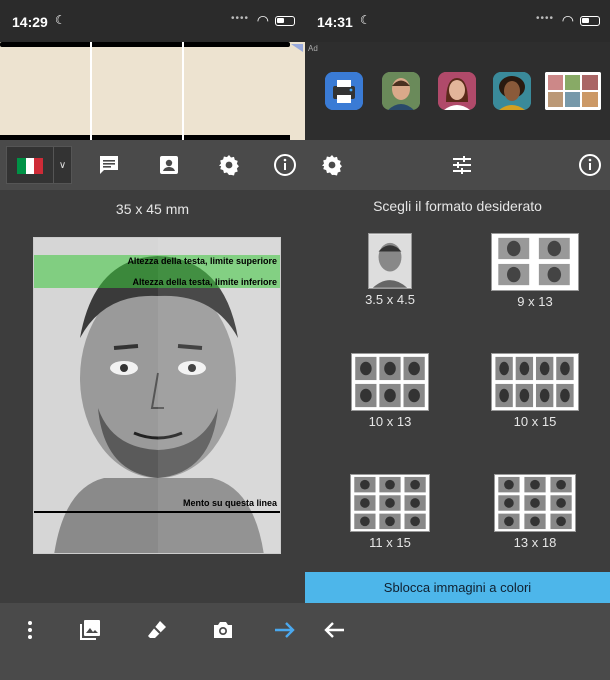 This screenshot has height=680, width=610. What do you see at coordinates (390, 421) in the screenshot?
I see `format-label: 10 x 13` at bounding box center [390, 421].